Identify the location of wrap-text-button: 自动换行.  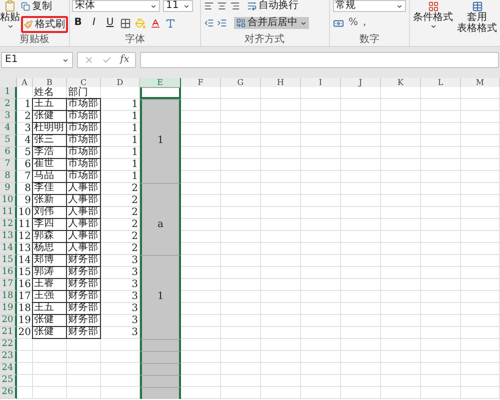
(272, 6).